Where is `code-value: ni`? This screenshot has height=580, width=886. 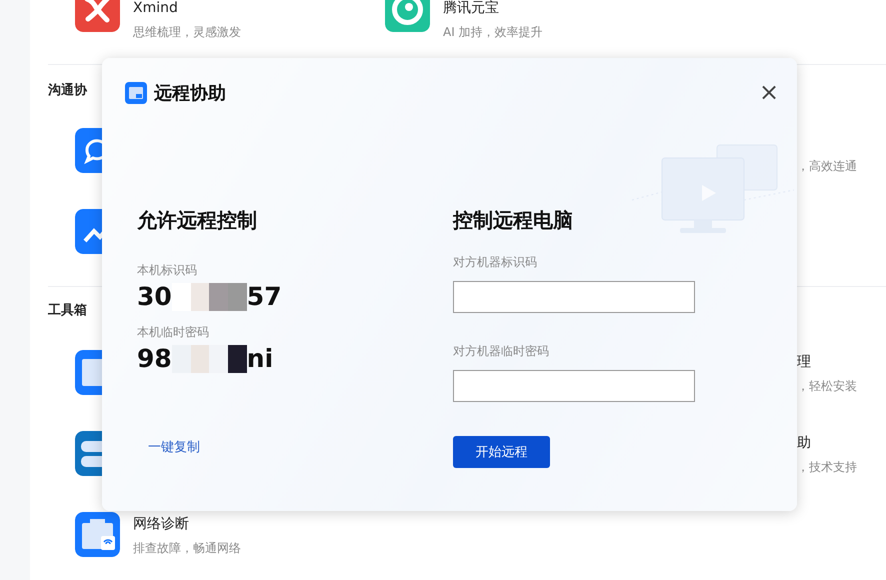
code-value: ni is located at coordinates (260, 359).